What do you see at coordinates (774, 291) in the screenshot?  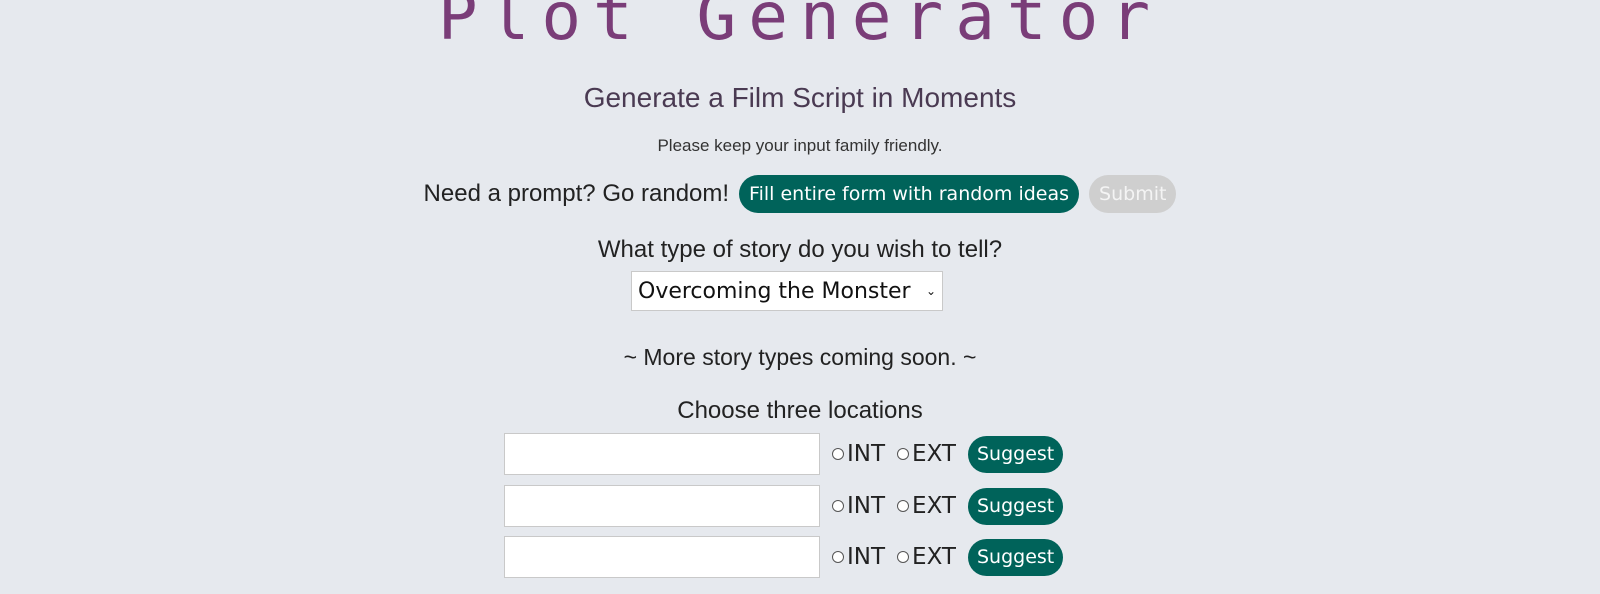 I see `story-type-selected-value: Overcoming the Monster` at bounding box center [774, 291].